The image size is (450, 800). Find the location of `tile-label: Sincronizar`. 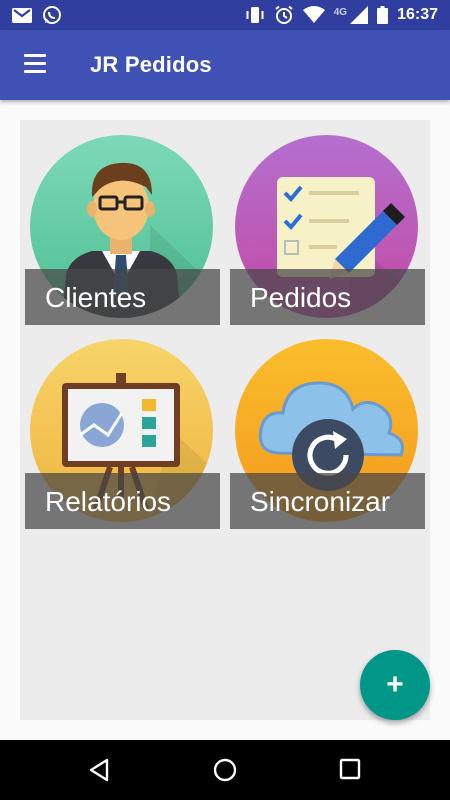

tile-label: Sincronizar is located at coordinates (320, 501).